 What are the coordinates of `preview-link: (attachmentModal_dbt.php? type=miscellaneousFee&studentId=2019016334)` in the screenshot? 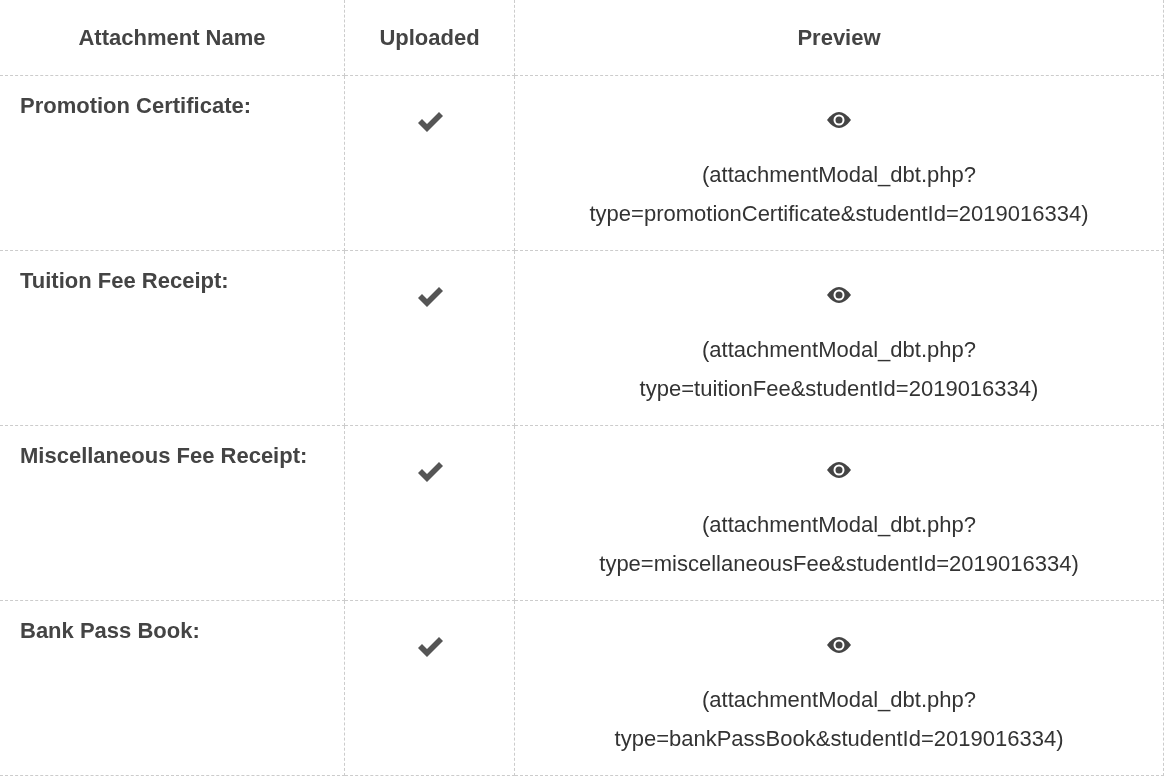 It's located at (839, 544).